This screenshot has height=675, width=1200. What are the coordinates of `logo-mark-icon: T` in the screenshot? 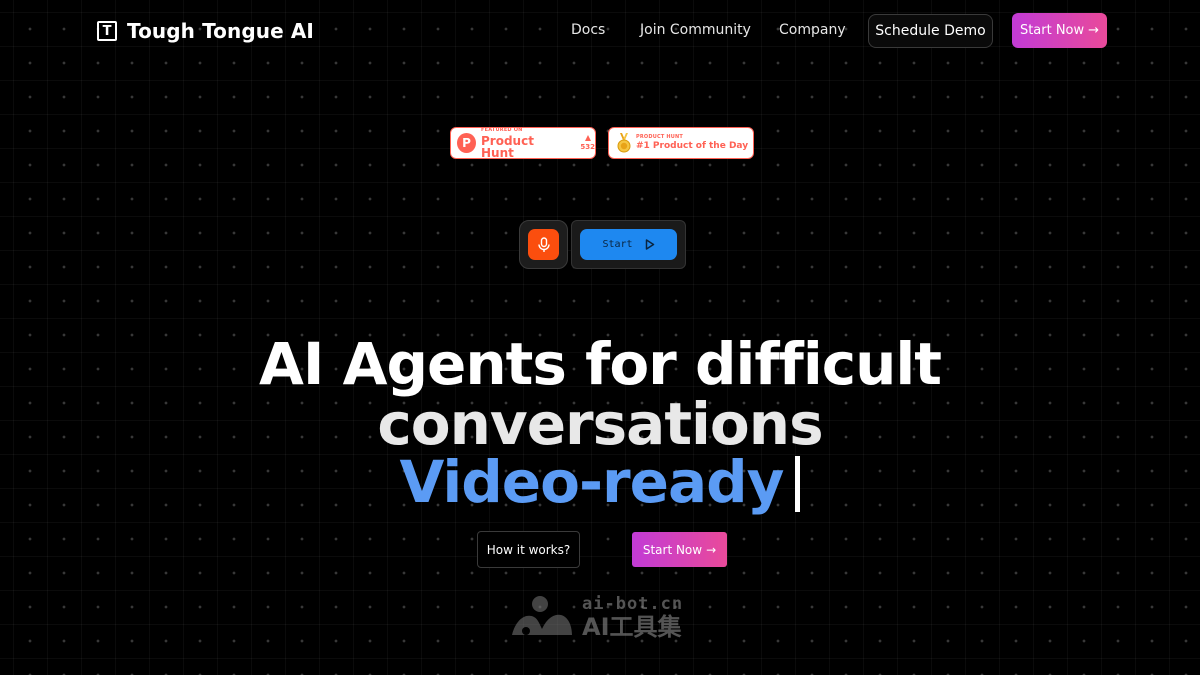 It's located at (107, 31).